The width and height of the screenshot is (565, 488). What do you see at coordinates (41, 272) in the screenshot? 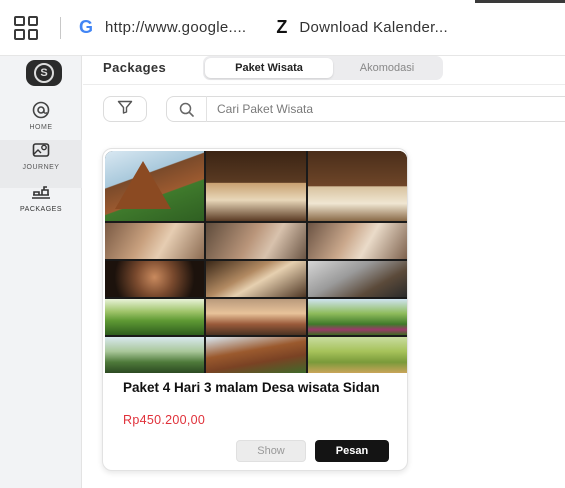
I see `sidebar: S HOME JOURNEY PACKAGES` at bounding box center [41, 272].